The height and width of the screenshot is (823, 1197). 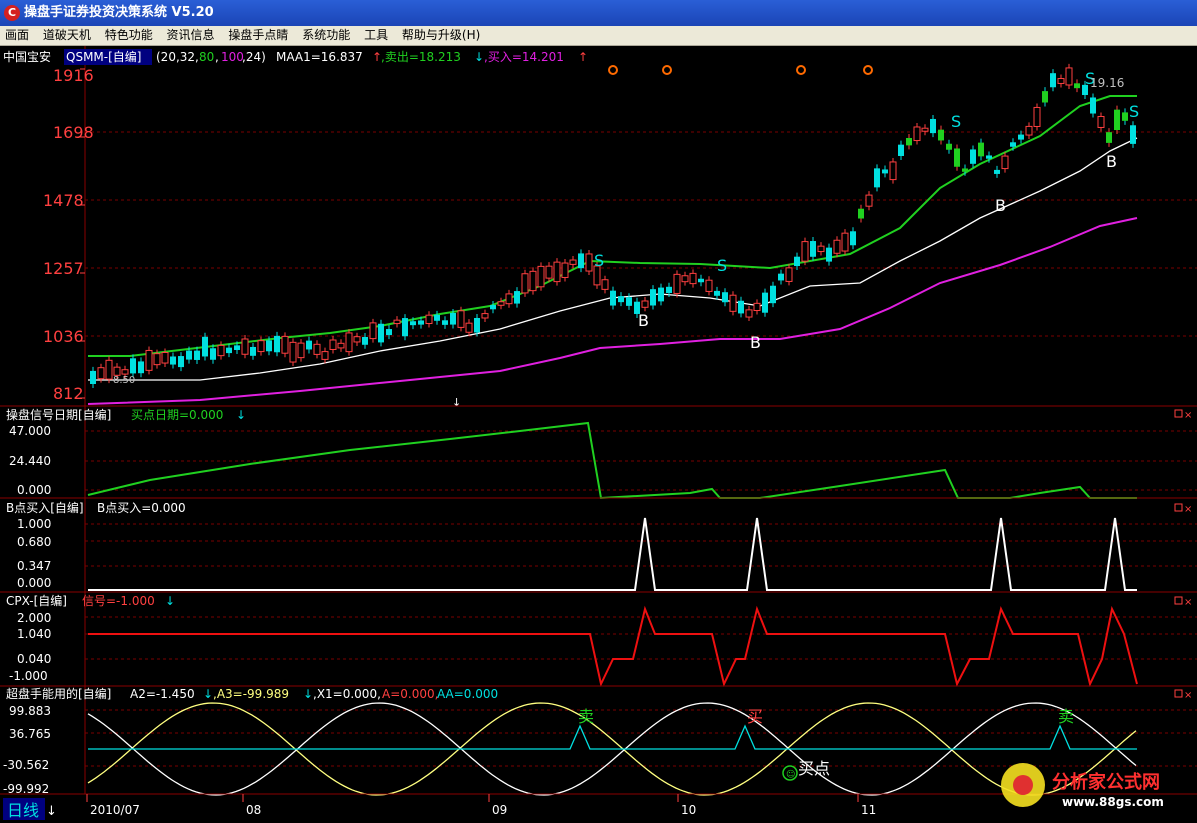 What do you see at coordinates (326, 35) in the screenshot?
I see `menu-item-system: 系统功能` at bounding box center [326, 35].